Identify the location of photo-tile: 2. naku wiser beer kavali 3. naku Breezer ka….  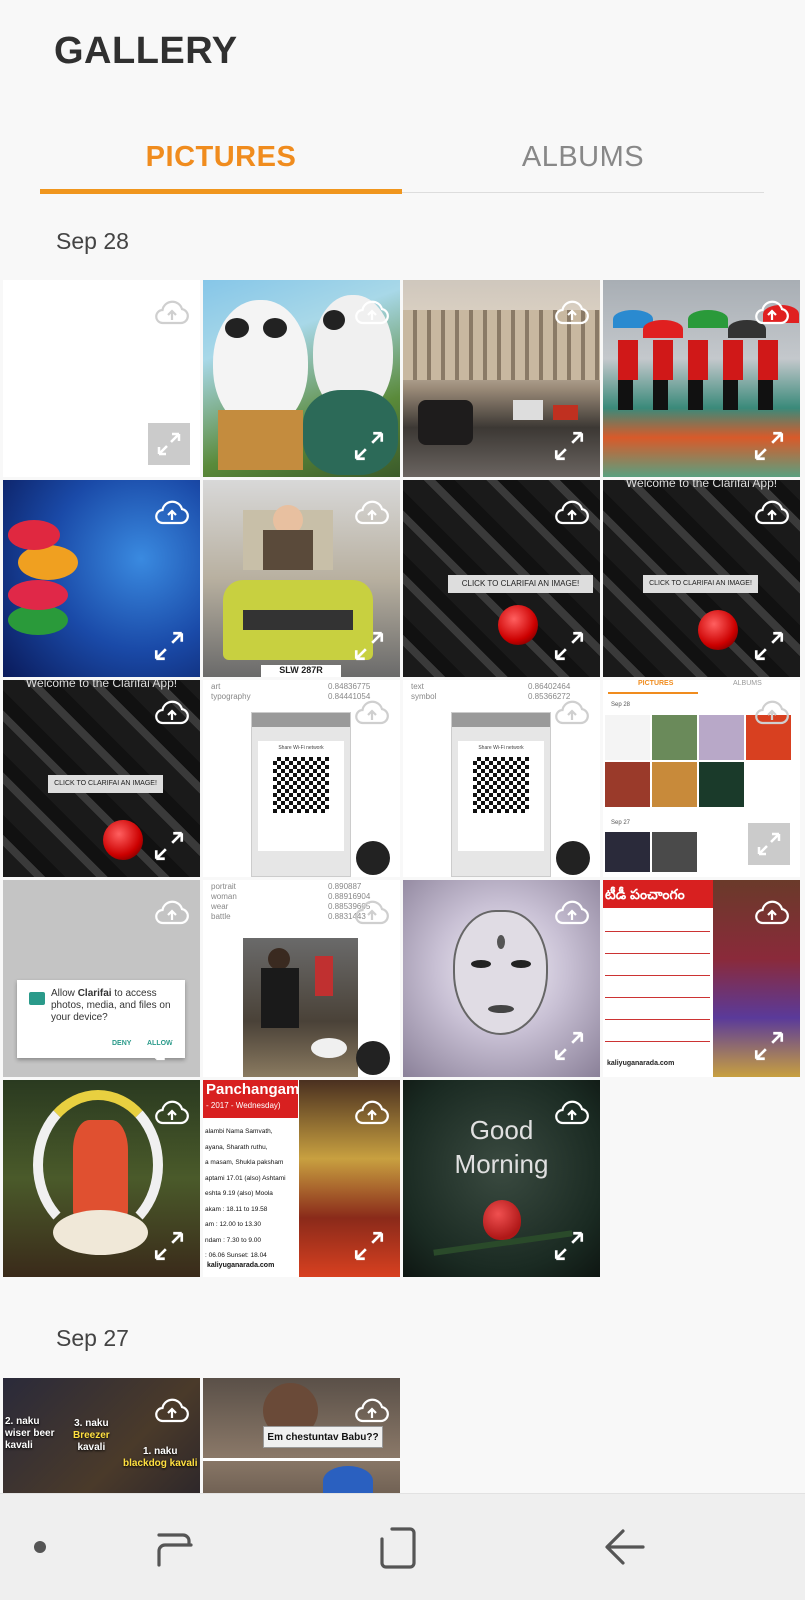
(101, 1435).